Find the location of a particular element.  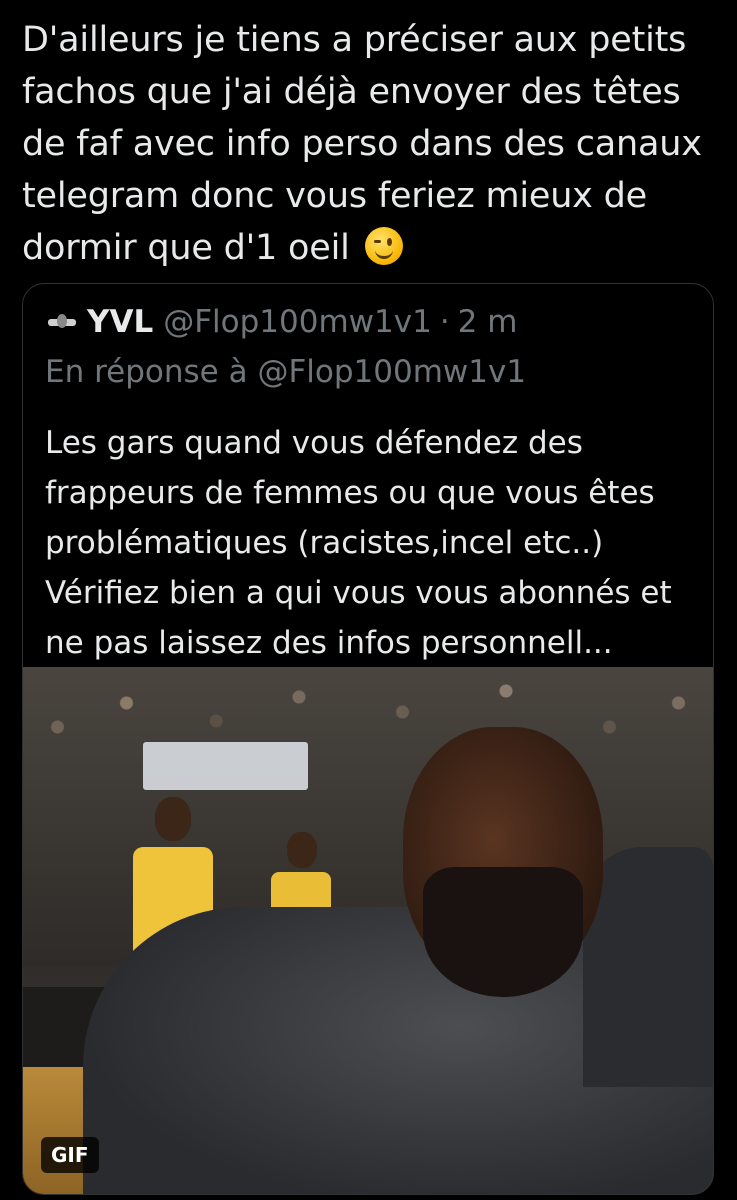

quoted-author-handle: @Flop100mw1v1 is located at coordinates (297, 322).